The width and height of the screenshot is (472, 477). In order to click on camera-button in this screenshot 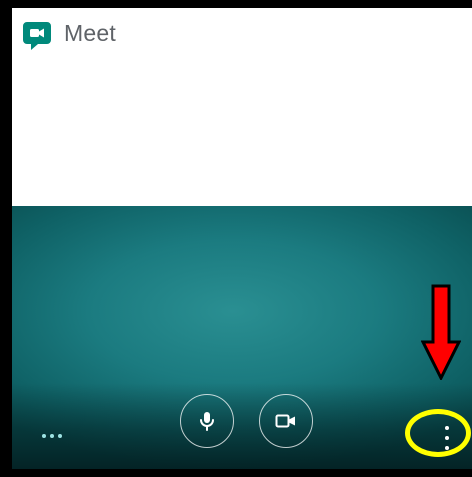, I will do `click(286, 421)`.